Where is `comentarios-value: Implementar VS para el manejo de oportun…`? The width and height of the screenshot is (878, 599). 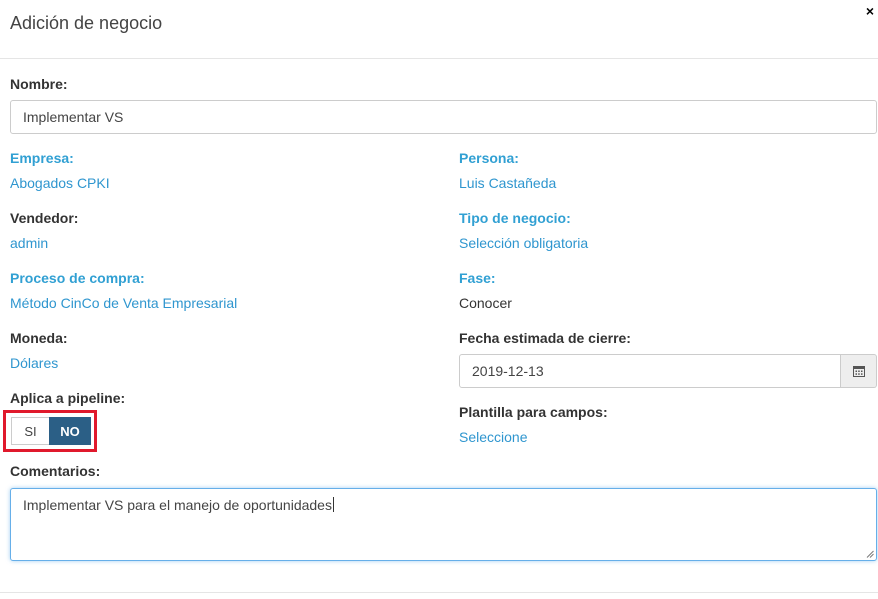 comentarios-value: Implementar VS para el manejo de oportun… is located at coordinates (177, 505).